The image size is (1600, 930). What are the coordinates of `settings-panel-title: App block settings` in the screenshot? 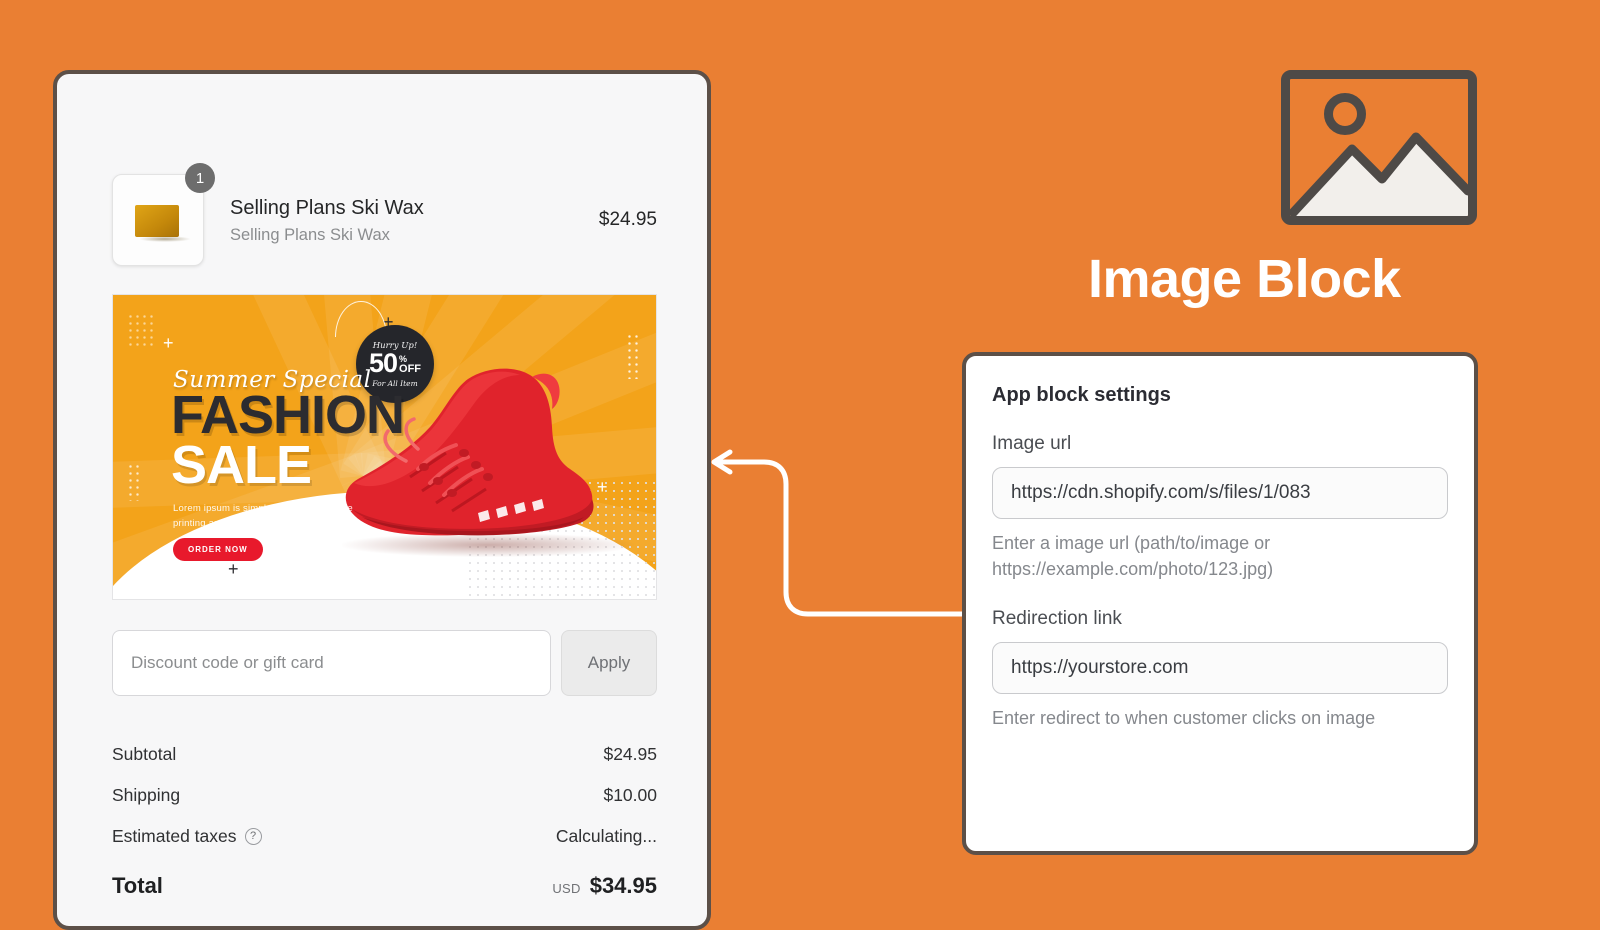 It's located at (1081, 395).